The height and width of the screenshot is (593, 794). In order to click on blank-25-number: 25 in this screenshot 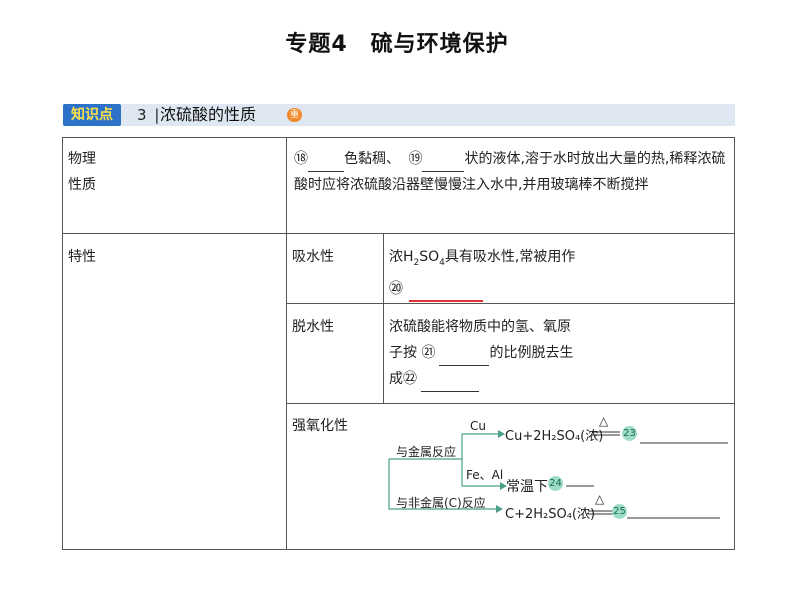, I will do `click(619, 511)`.